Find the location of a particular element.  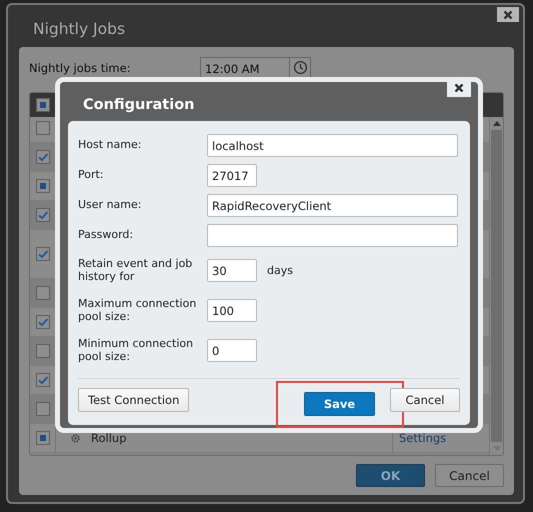

input-field: 27017 is located at coordinates (232, 175).